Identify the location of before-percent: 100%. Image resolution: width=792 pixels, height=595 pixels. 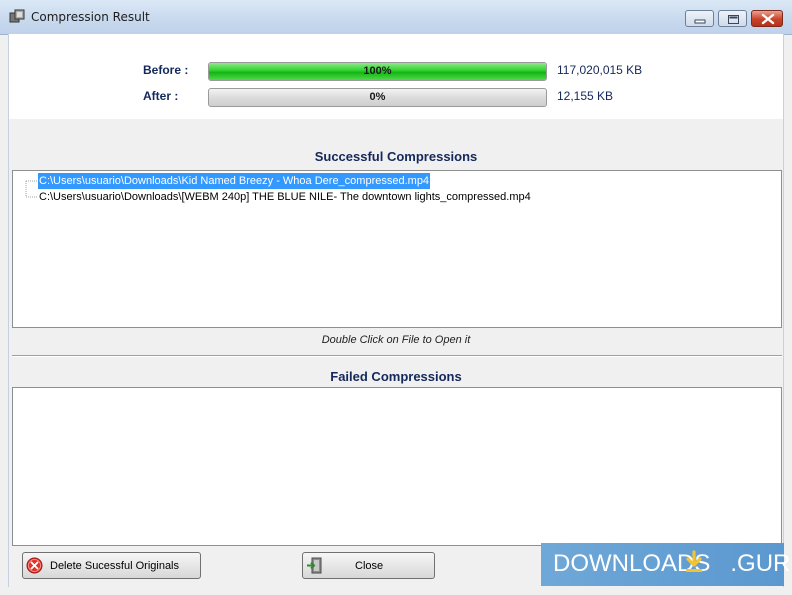
(377, 71).